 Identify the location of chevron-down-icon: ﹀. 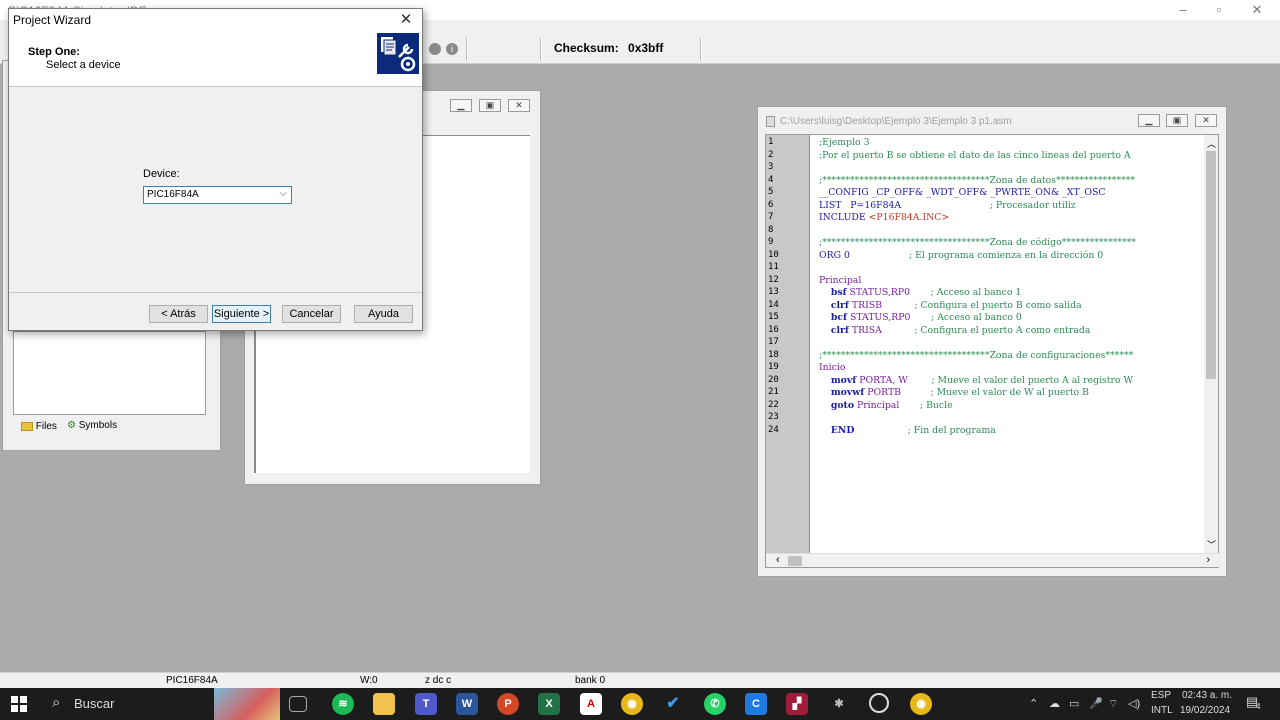
(1211, 544).